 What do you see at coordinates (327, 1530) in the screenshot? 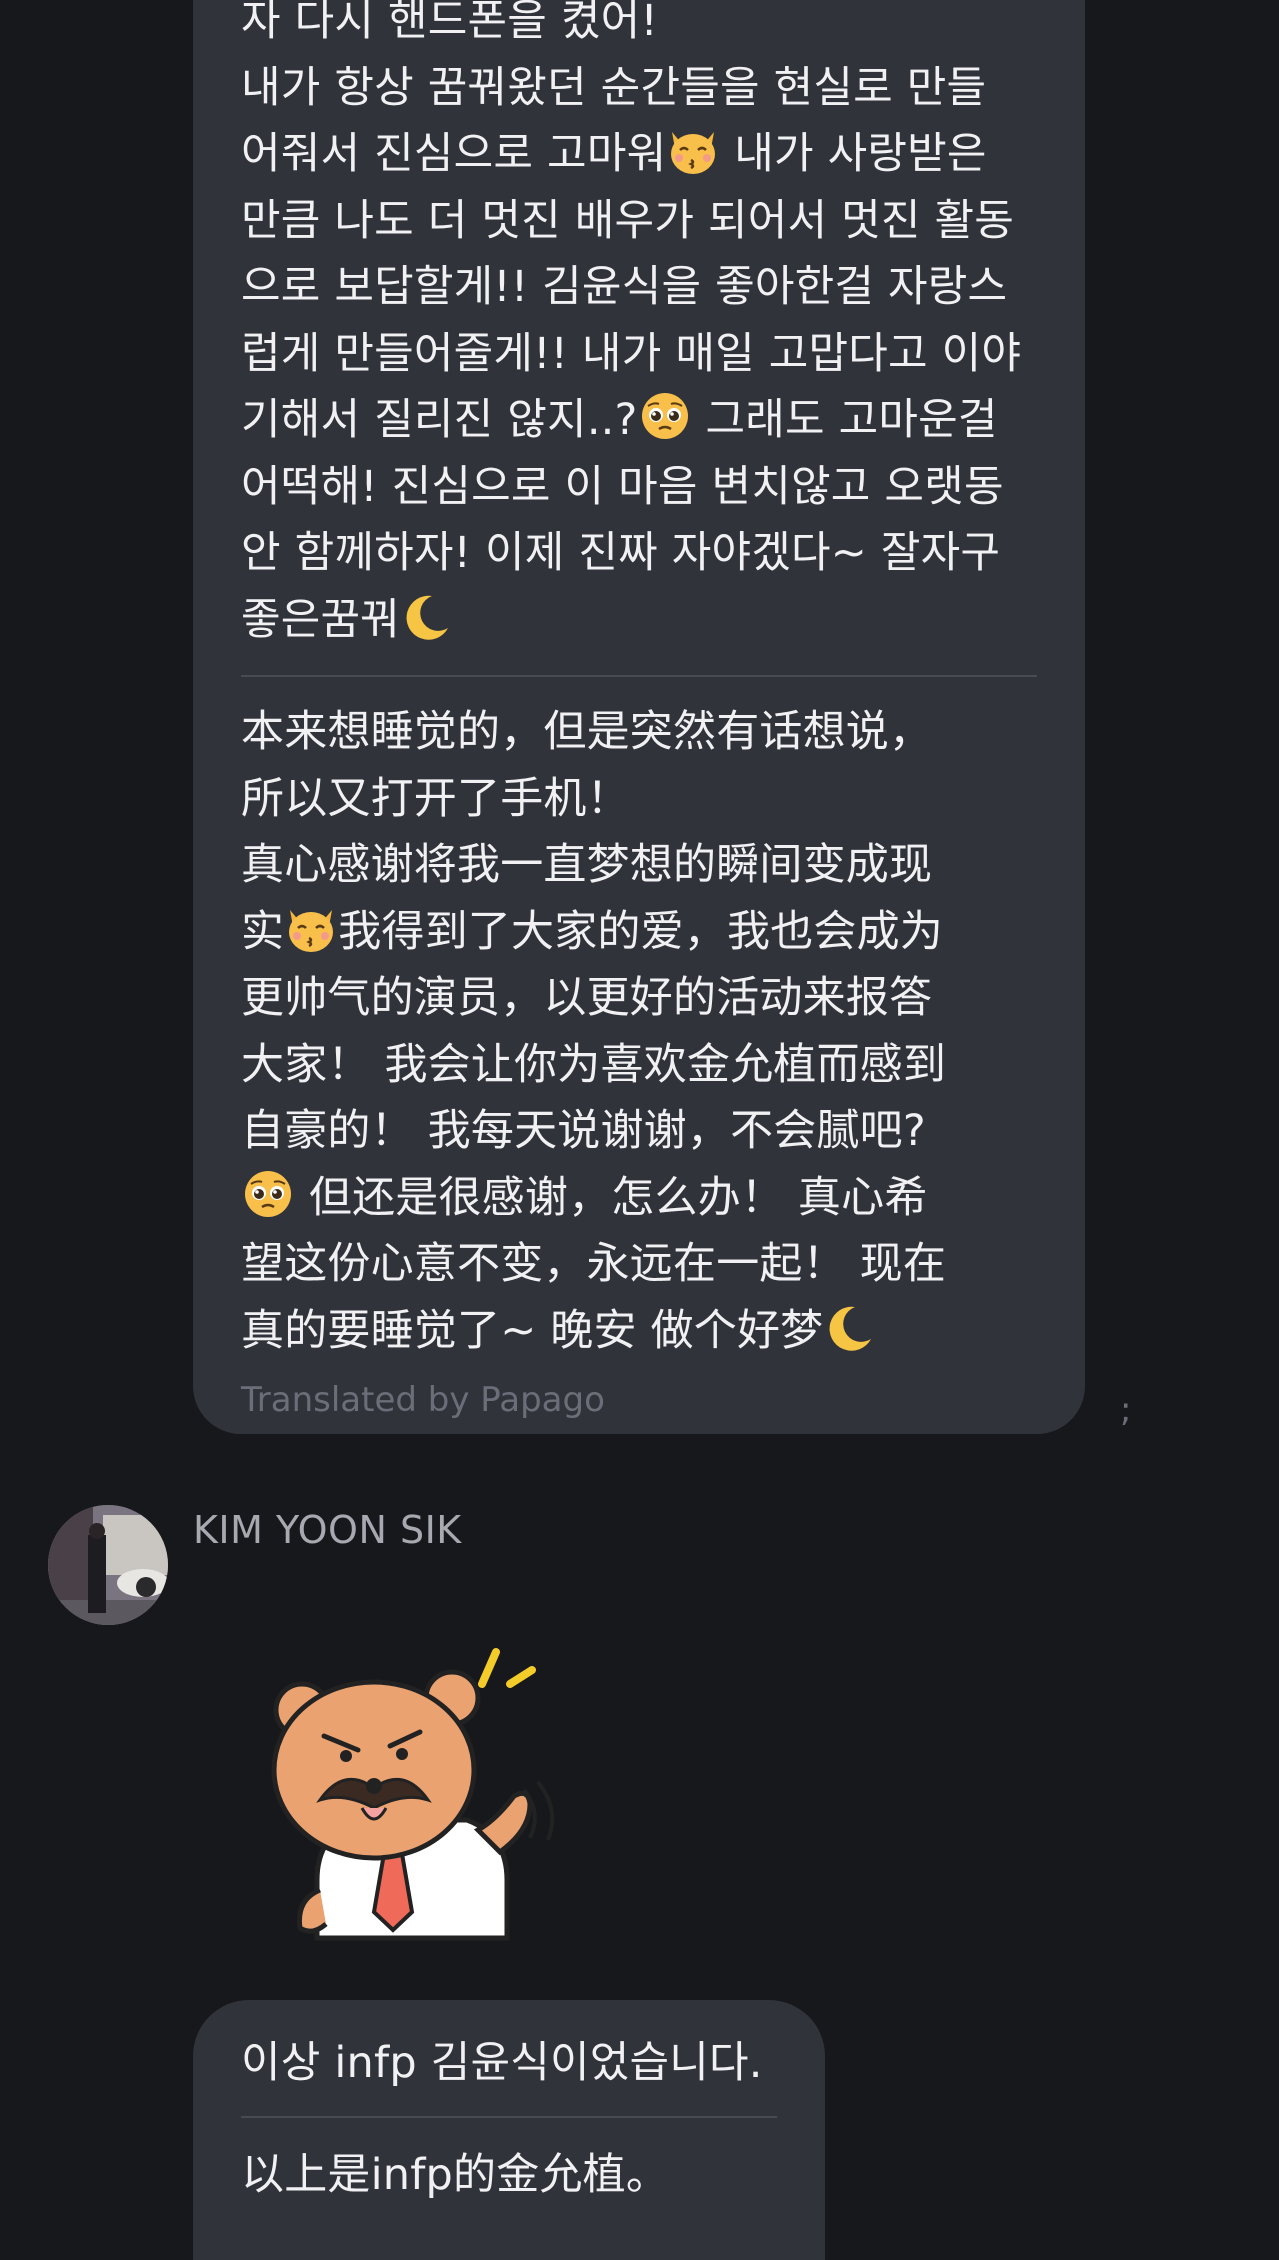
I see `sender-name: KIM YOON SIK` at bounding box center [327, 1530].